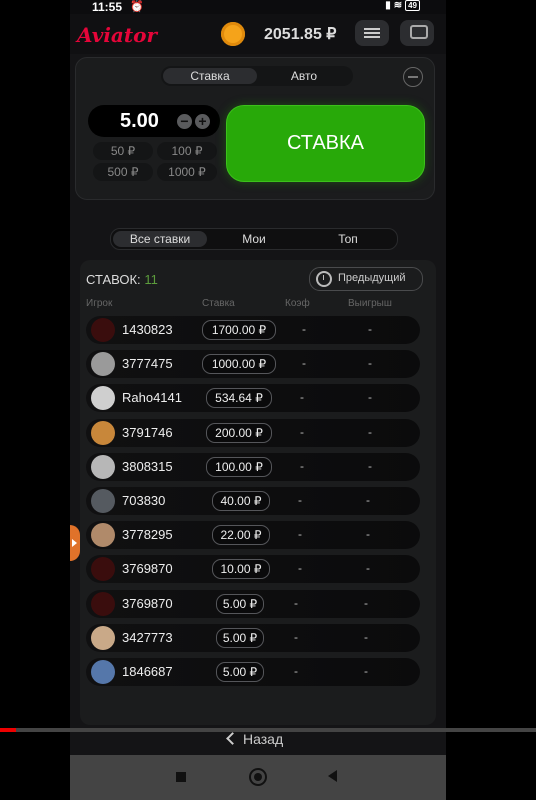 The height and width of the screenshot is (800, 536). What do you see at coordinates (297, 303) in the screenshot?
I see `col-coef: Коэф` at bounding box center [297, 303].